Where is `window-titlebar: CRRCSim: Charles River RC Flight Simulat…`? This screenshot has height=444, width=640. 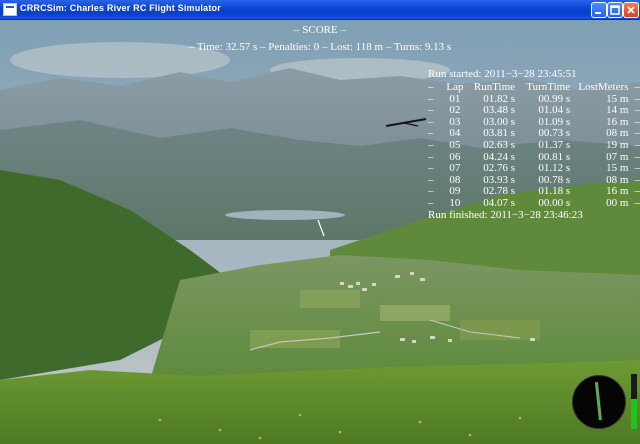
window-titlebar: CRRCSim: Charles River RC Flight Simulat… is located at coordinates (320, 10).